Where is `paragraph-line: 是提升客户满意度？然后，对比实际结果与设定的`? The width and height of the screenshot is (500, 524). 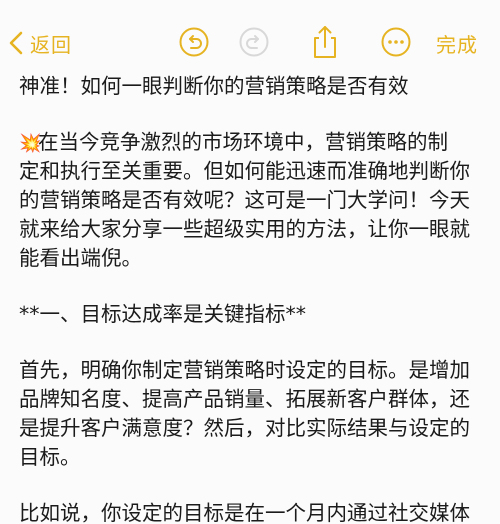
paragraph-line: 是提升客户满意度？然后，对比实际结果与设定的 is located at coordinates (244, 428).